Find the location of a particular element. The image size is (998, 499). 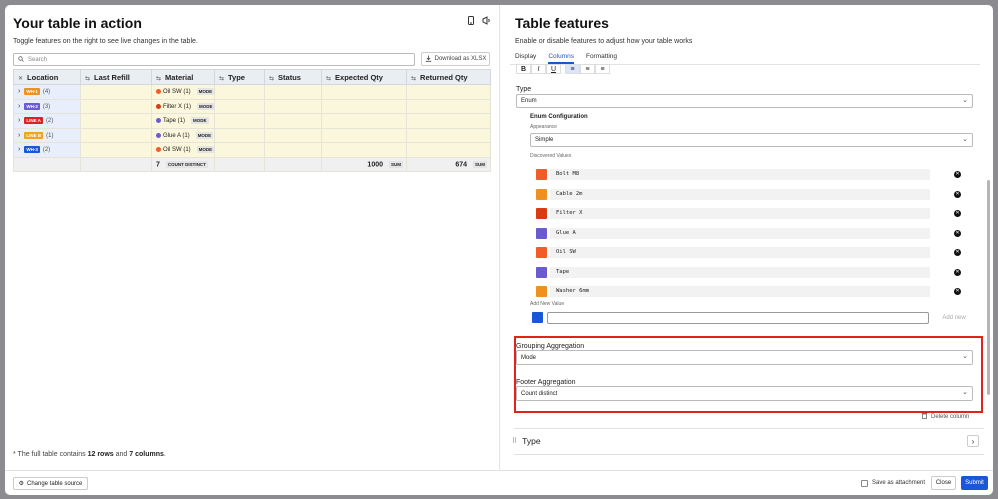

grouping-aggregation-select: Mode ⌄ is located at coordinates (744, 357).